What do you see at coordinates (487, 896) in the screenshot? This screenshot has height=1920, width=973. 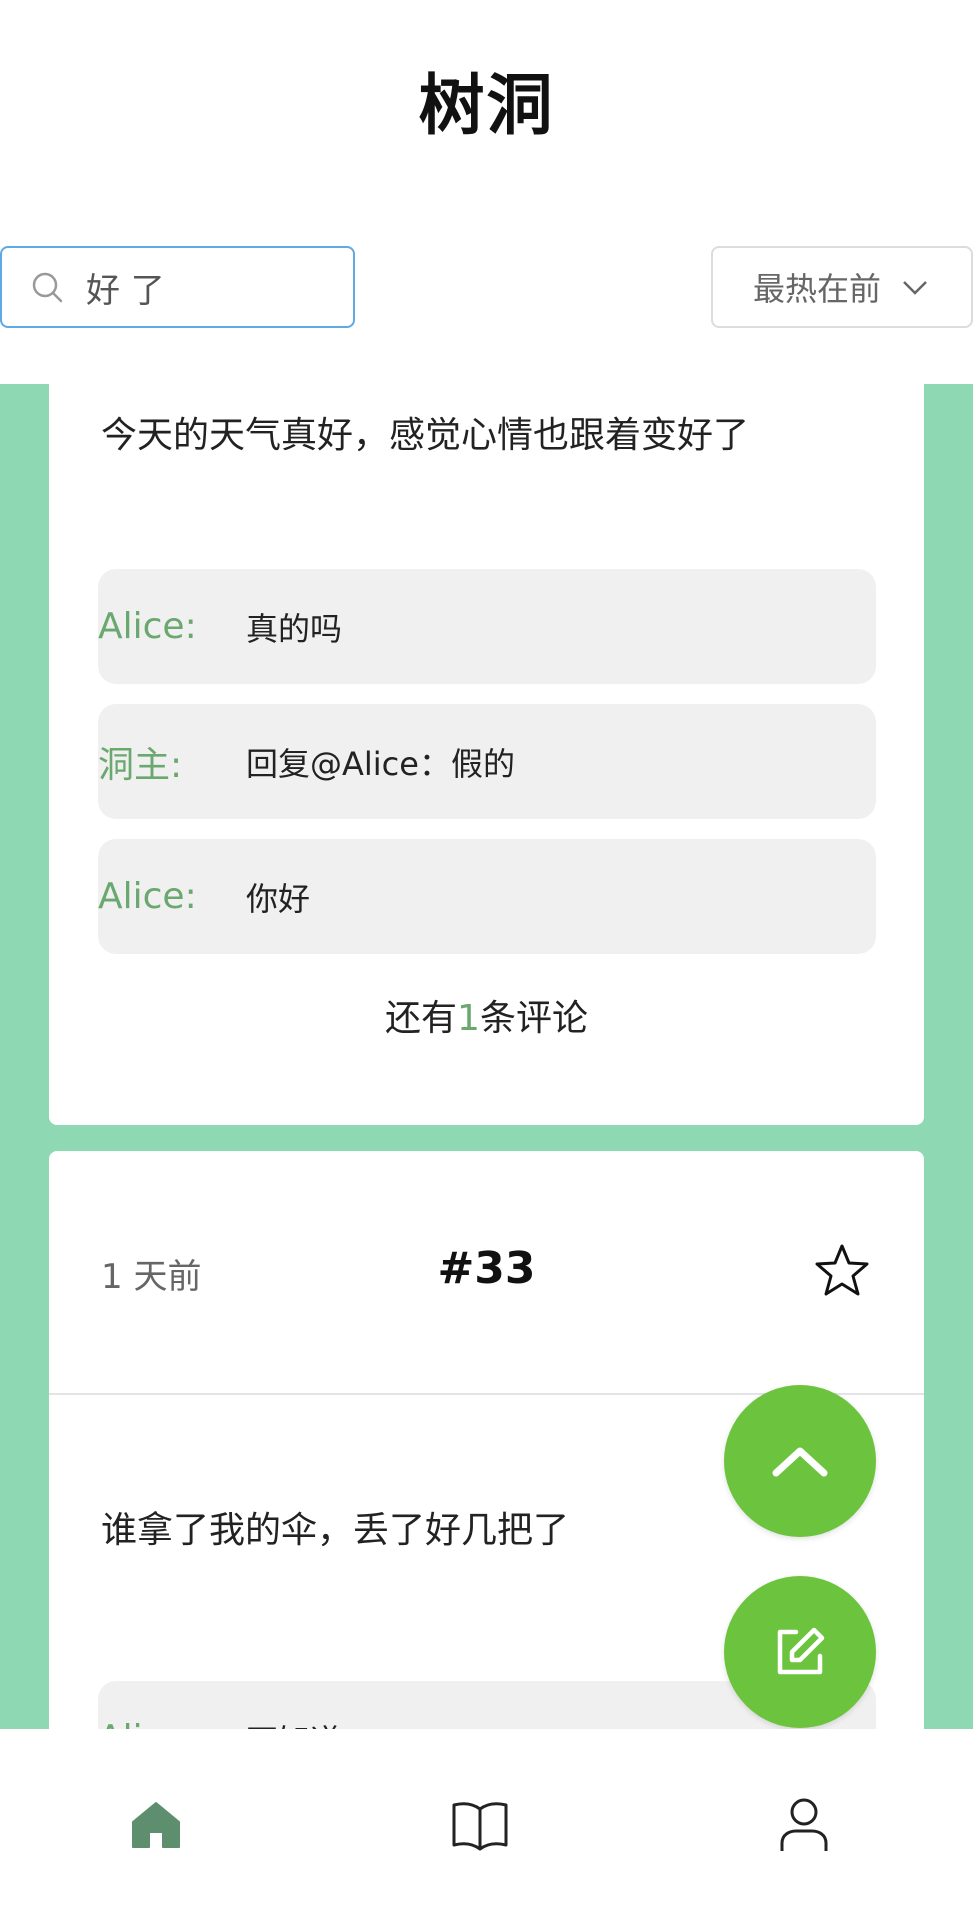 I see `comment-item: Alice: 你好` at bounding box center [487, 896].